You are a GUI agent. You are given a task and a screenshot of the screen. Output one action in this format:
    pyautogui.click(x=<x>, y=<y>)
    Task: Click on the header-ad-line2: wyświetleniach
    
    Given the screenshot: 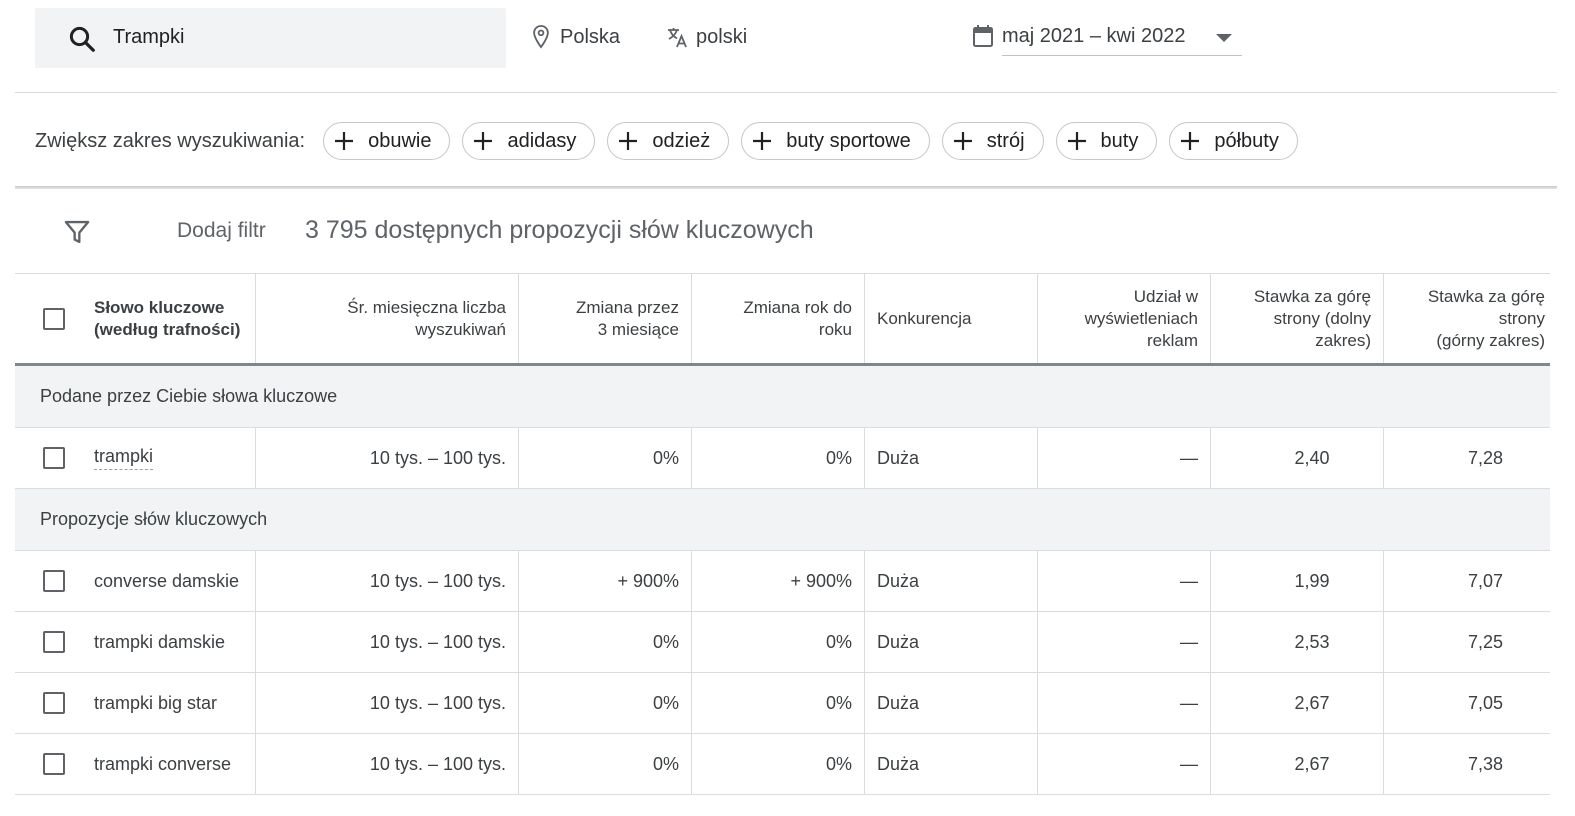 What is the action you would take?
    pyautogui.click(x=1141, y=318)
    